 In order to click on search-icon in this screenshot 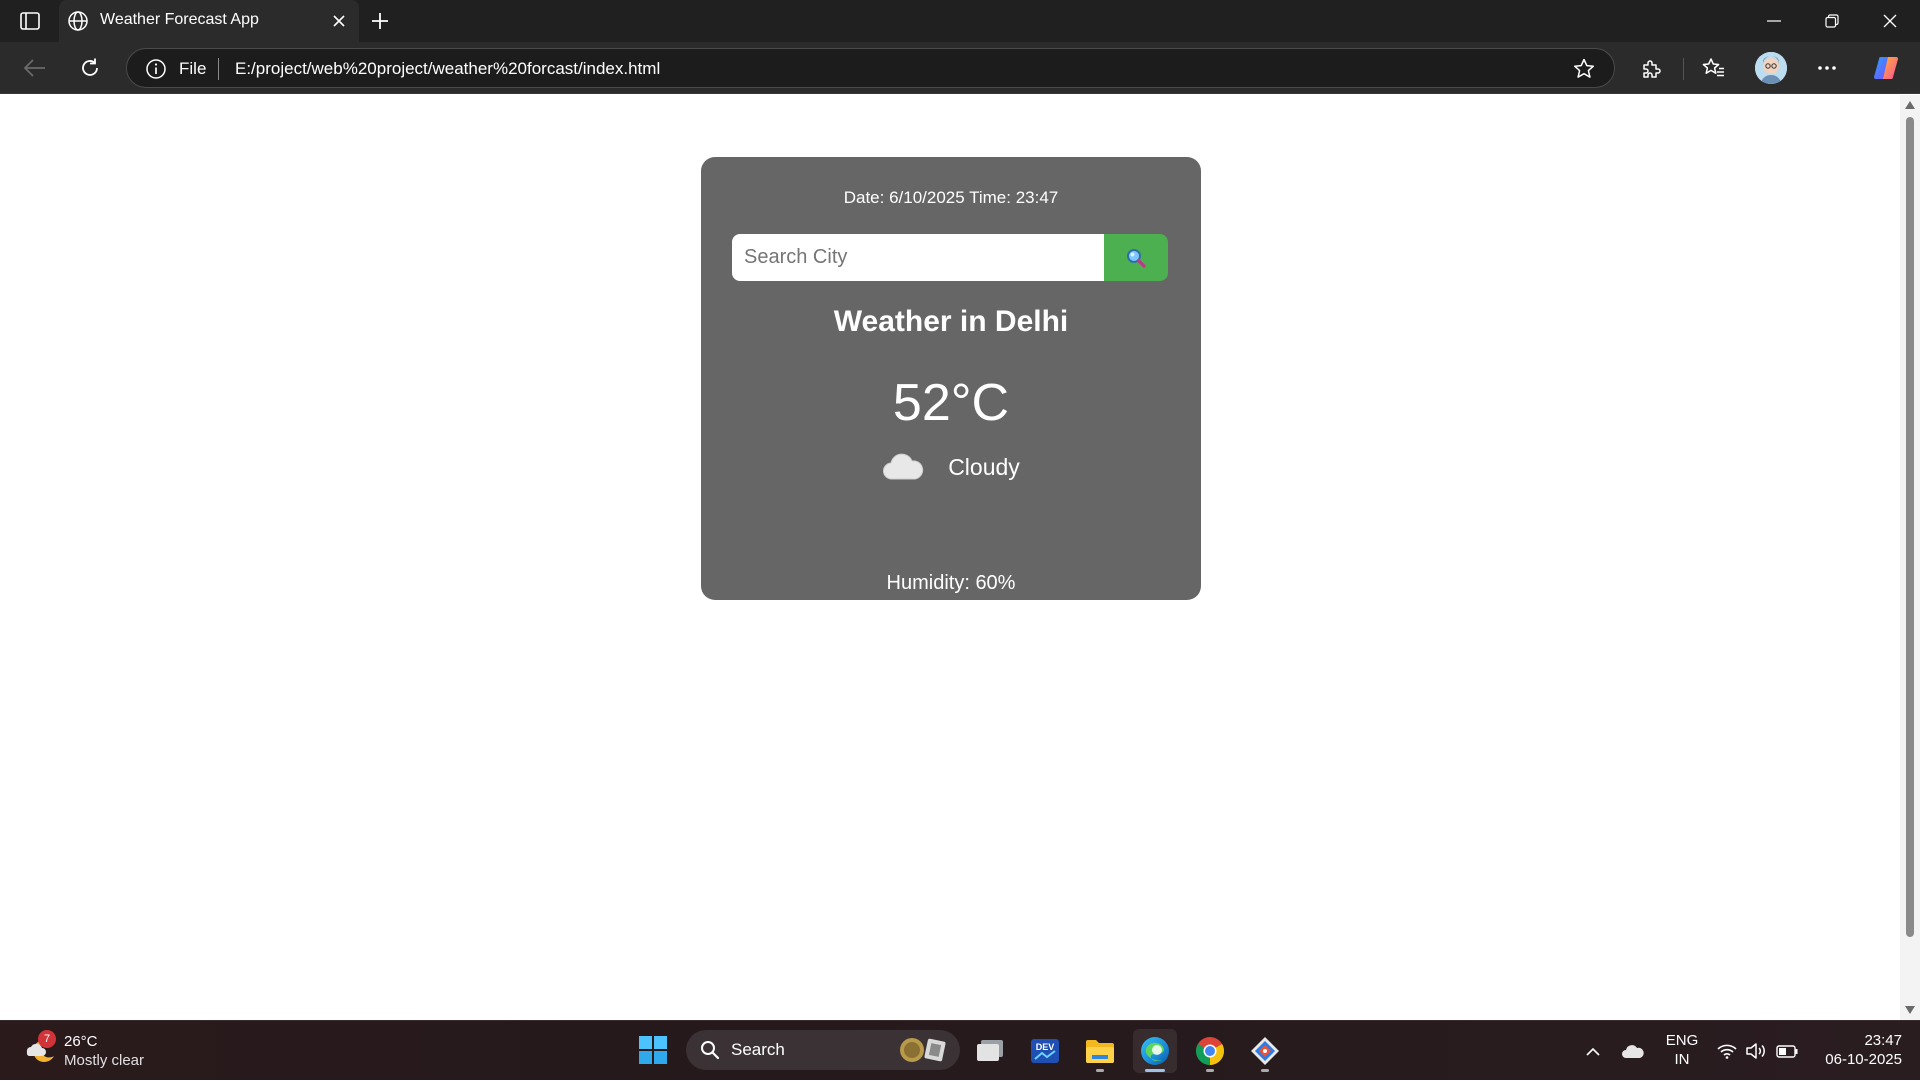, I will do `click(710, 1050)`.